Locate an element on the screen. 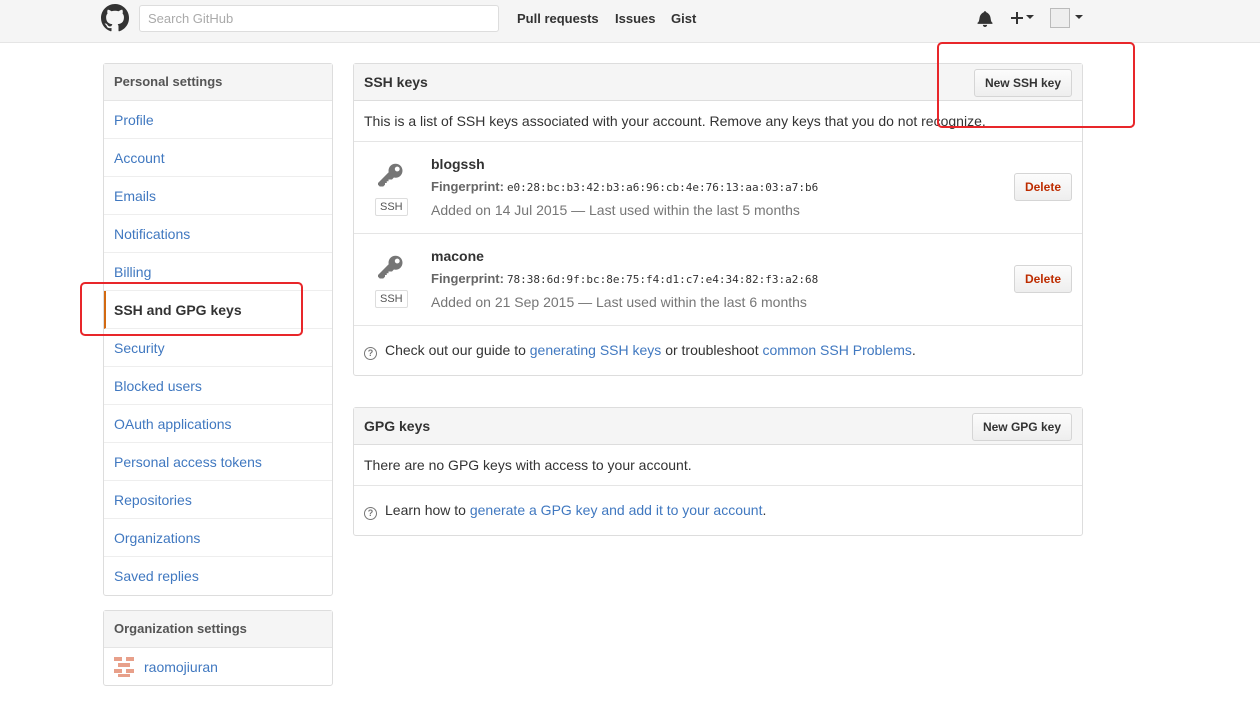  nav-issues: Issues is located at coordinates (635, 18).